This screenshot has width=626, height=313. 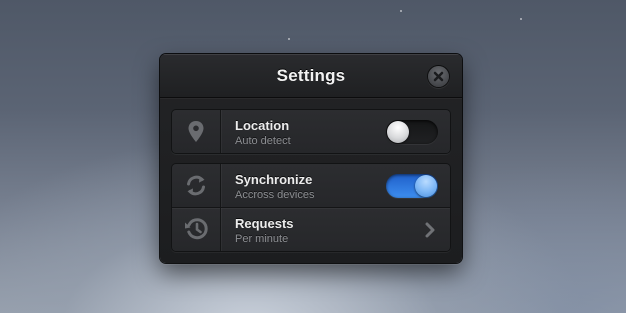 I want to click on location-icon-cell, so click(x=196, y=131).